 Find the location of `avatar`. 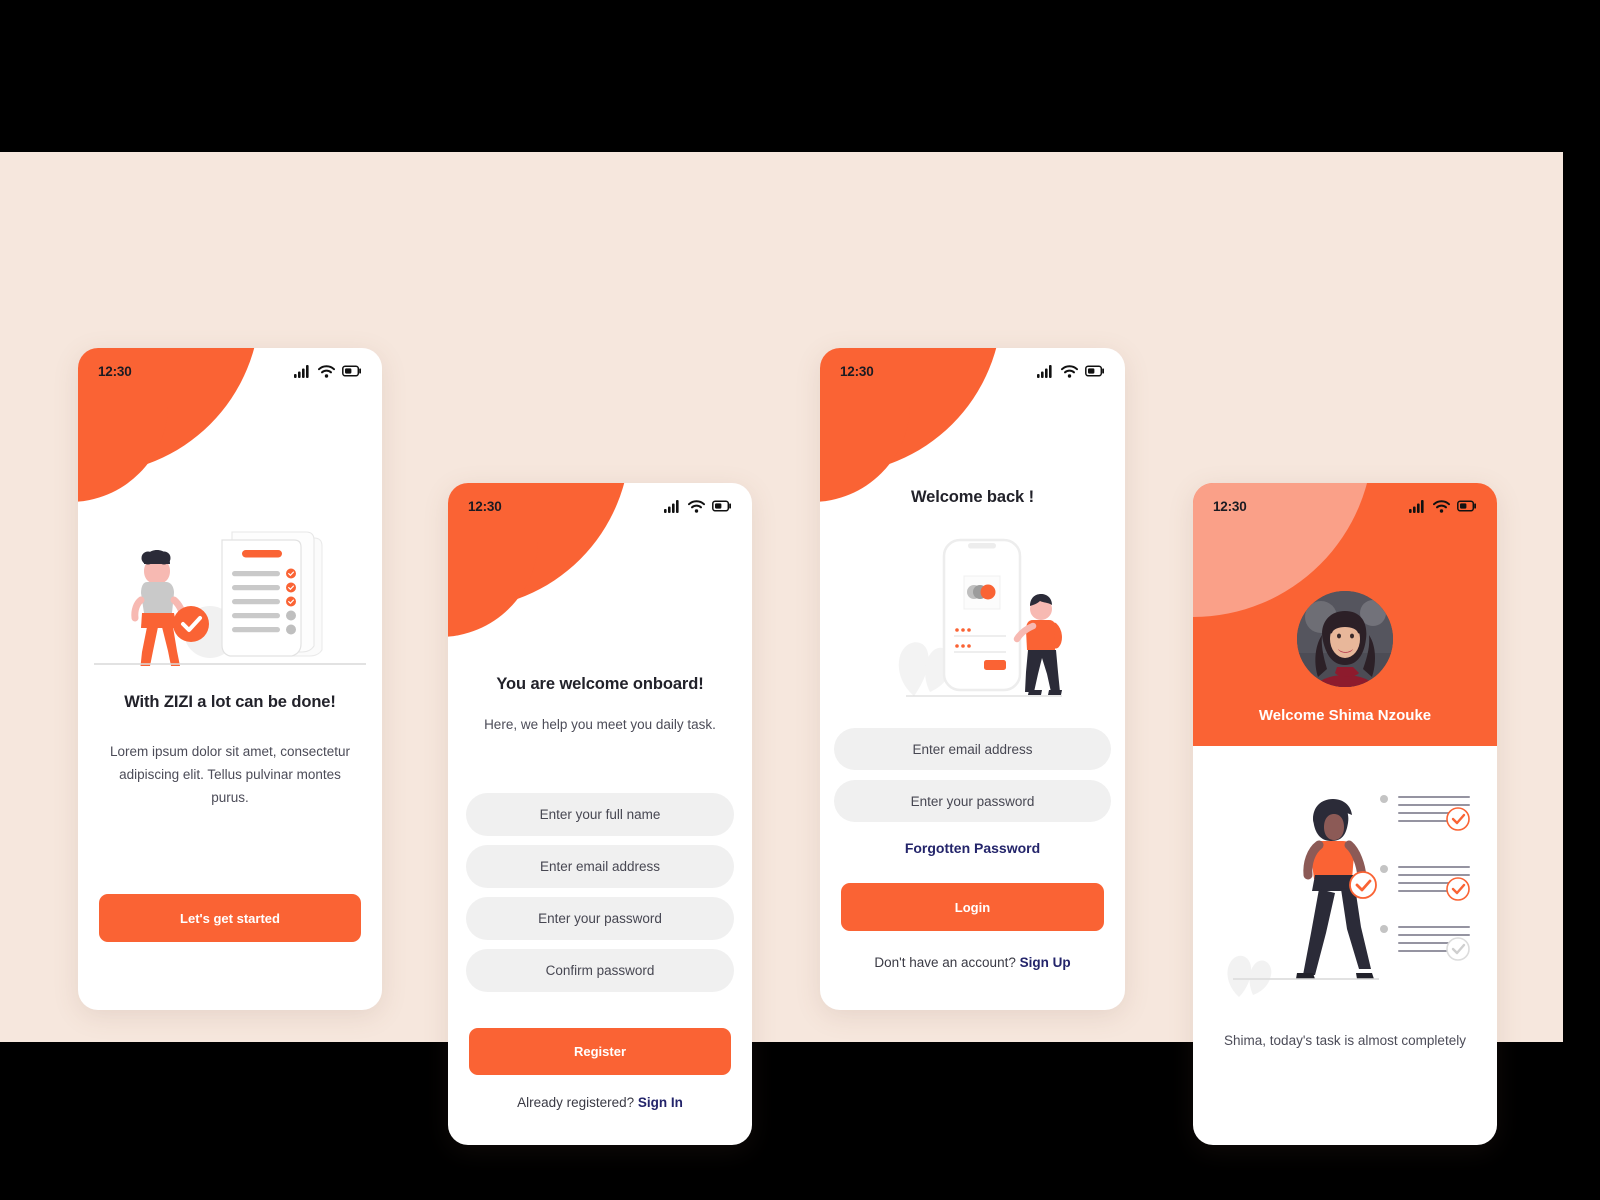

avatar is located at coordinates (1345, 639).